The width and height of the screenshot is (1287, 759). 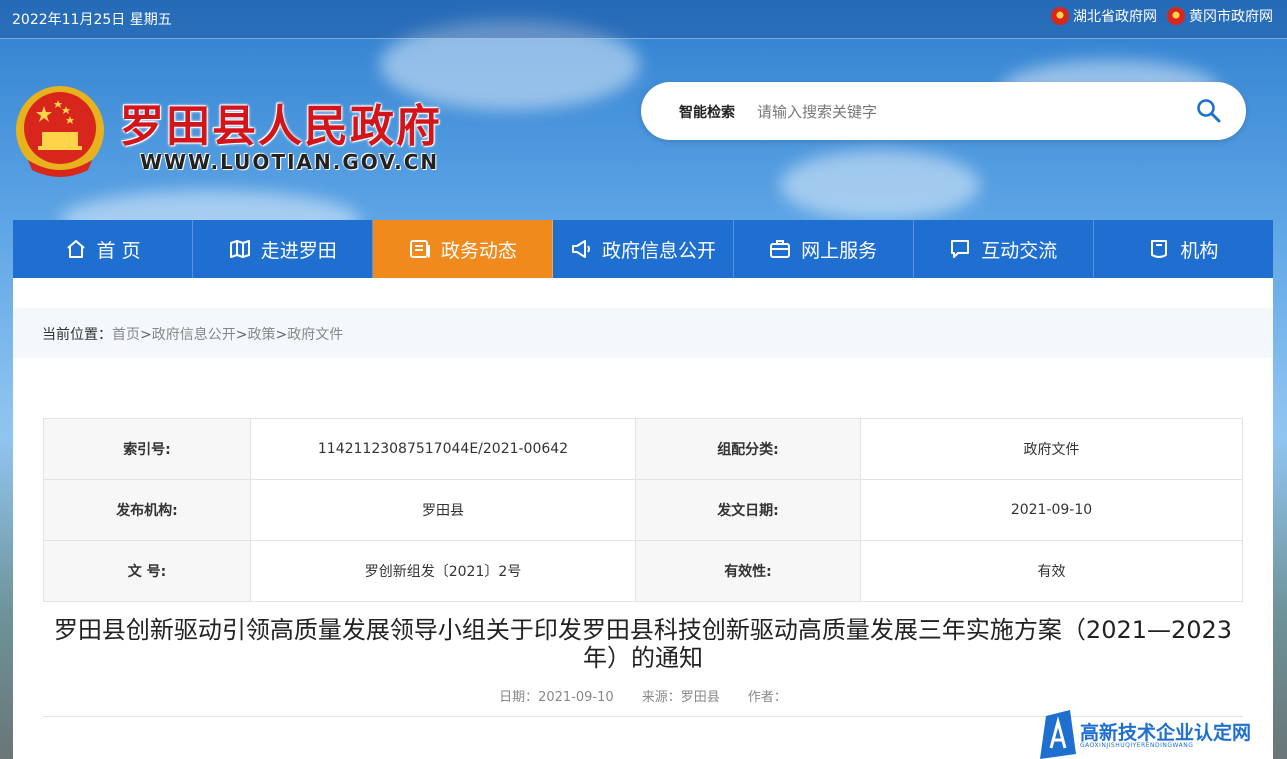 What do you see at coordinates (1058, 734) in the screenshot?
I see `watermark-a-icon` at bounding box center [1058, 734].